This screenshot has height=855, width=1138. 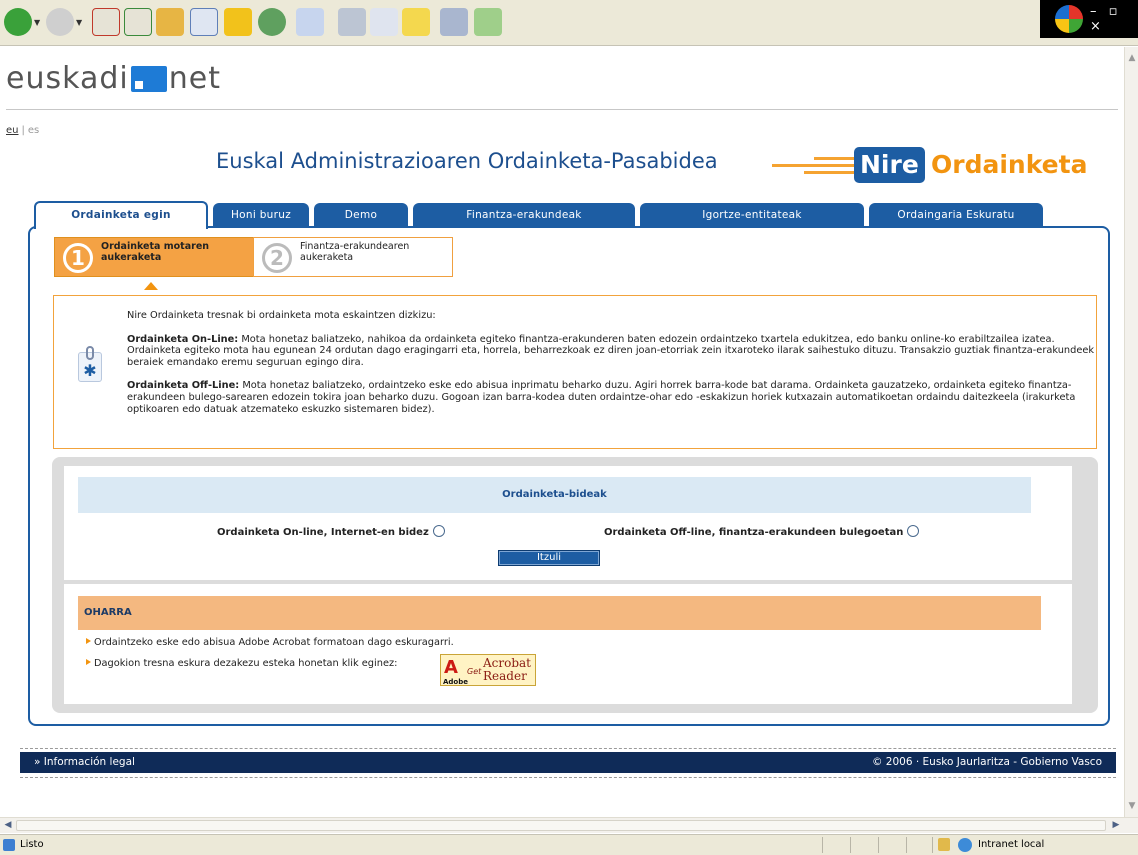 What do you see at coordinates (32, 844) in the screenshot?
I see `status-text: Listo` at bounding box center [32, 844].